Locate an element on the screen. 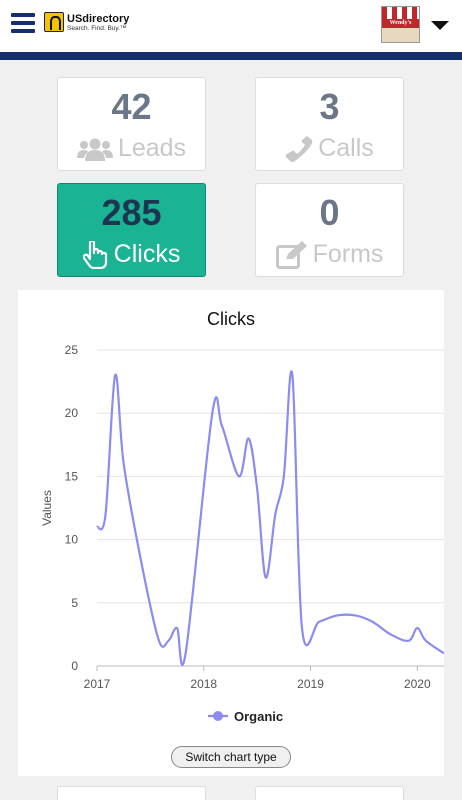  switch-chart-type-button: Switch chart type is located at coordinates (231, 757).